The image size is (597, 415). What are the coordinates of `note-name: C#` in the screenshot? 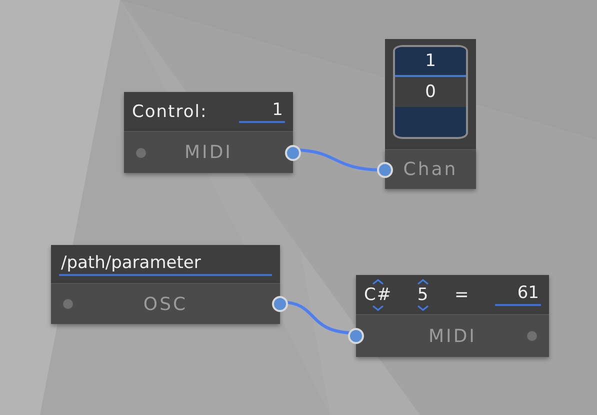 It's located at (378, 294).